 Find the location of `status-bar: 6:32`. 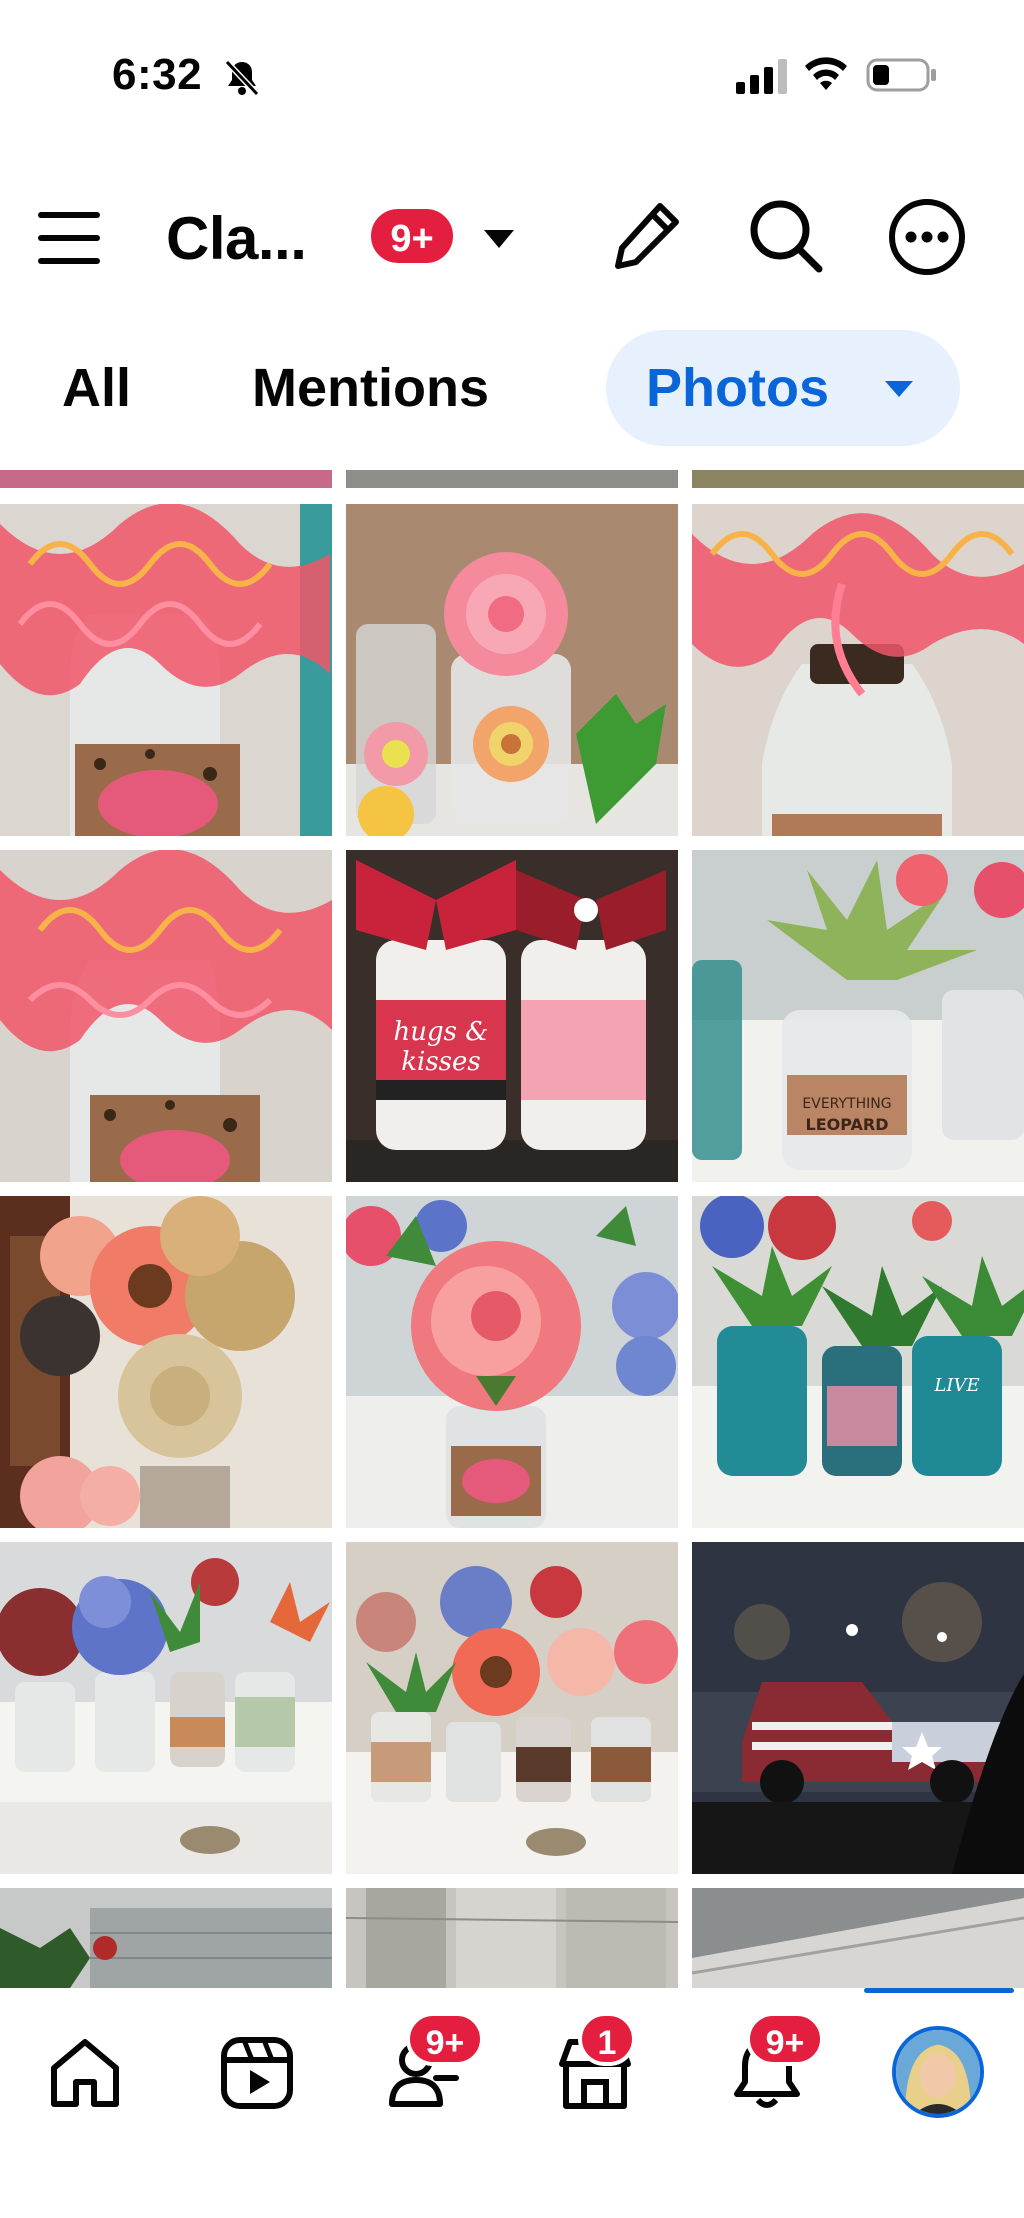

status-bar: 6:32 is located at coordinates (512, 75).